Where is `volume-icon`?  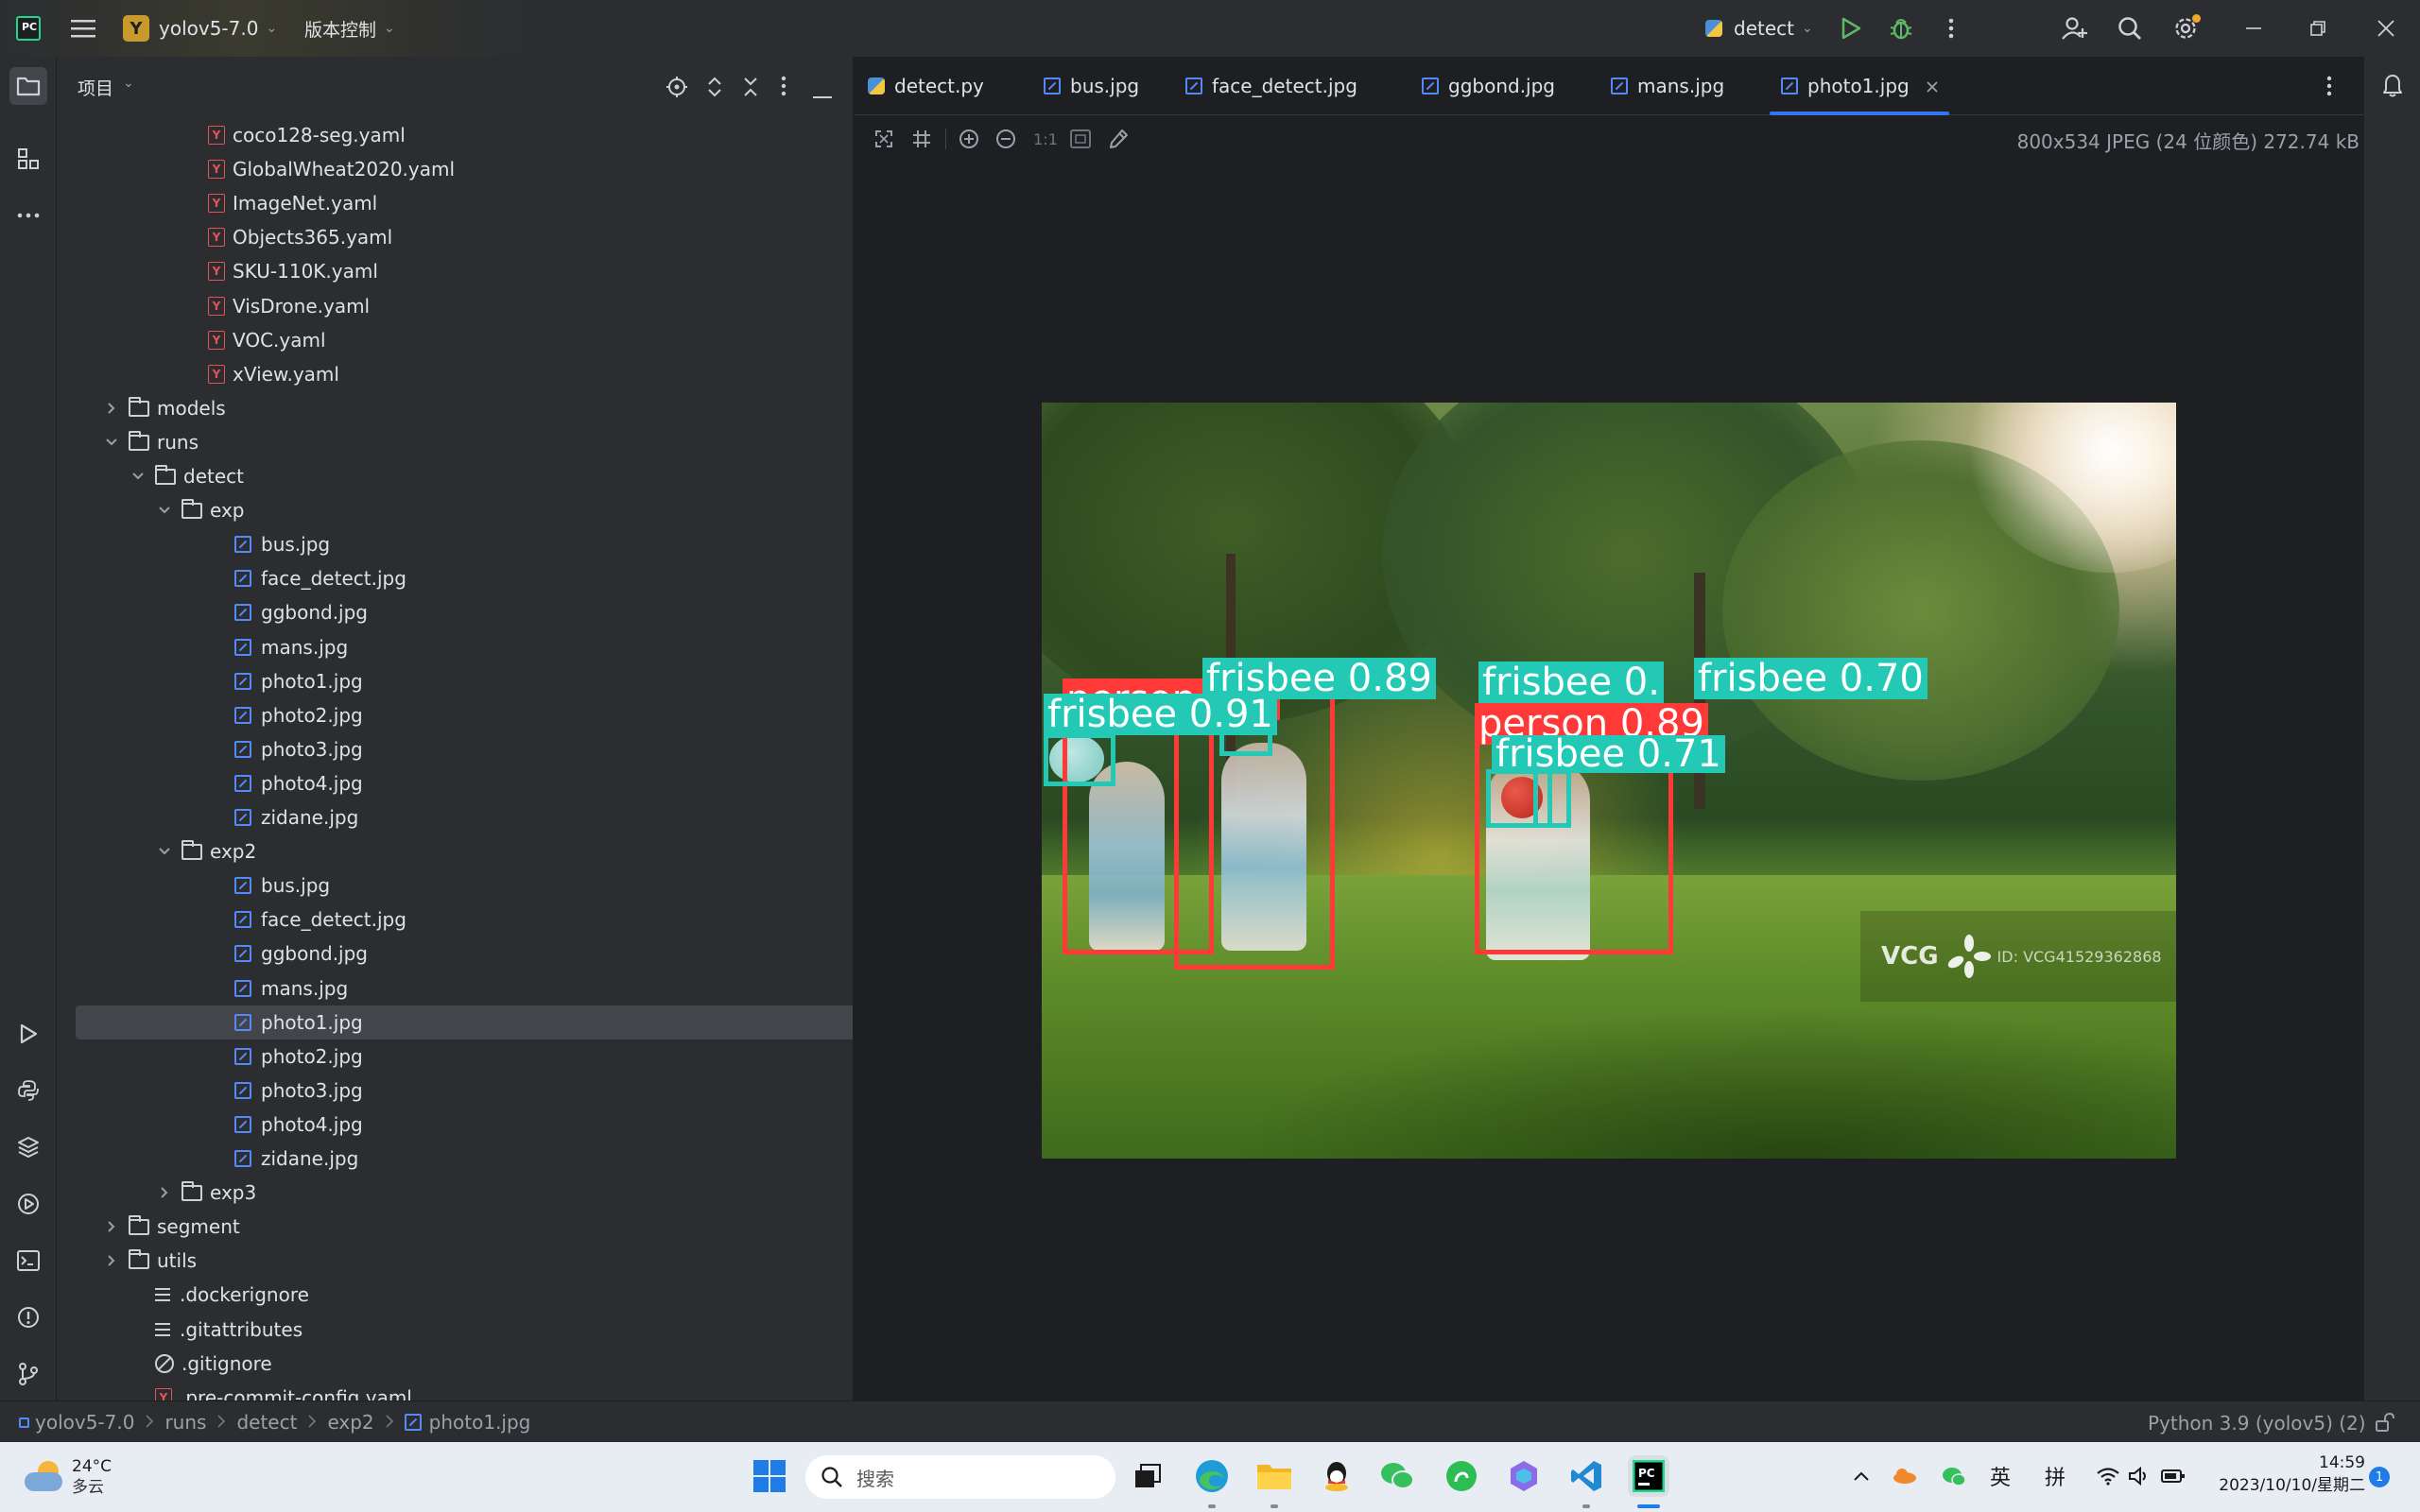 volume-icon is located at coordinates (2139, 1476).